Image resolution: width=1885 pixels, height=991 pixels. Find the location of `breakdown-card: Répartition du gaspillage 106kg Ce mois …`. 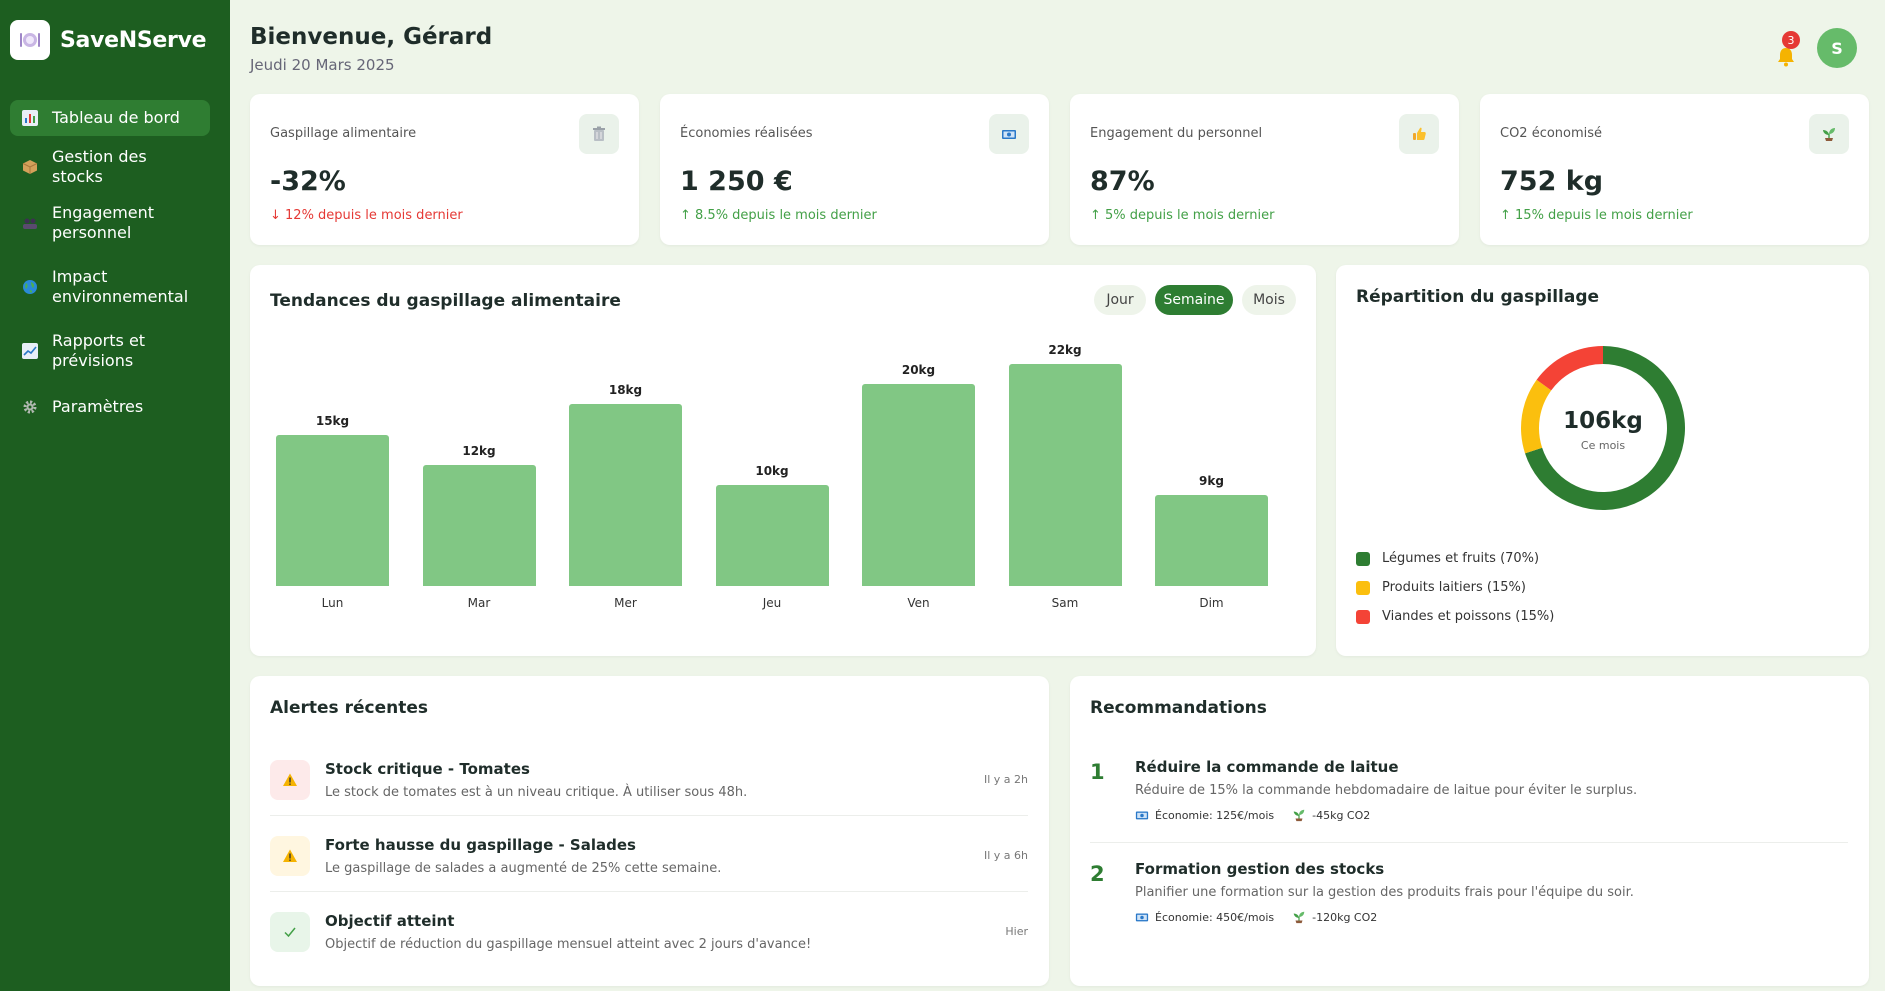

breakdown-card: Répartition du gaspillage 106kg Ce mois … is located at coordinates (1602, 460).